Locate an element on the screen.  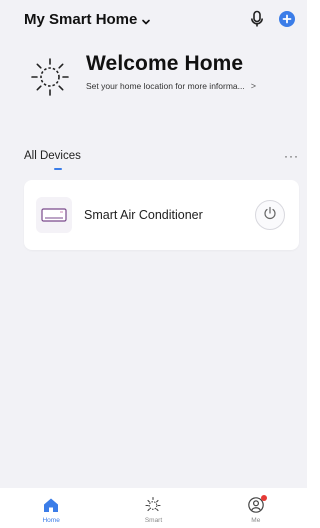
bottom-tab-bar: Home Smart Me is located at coordinates (153, 508).